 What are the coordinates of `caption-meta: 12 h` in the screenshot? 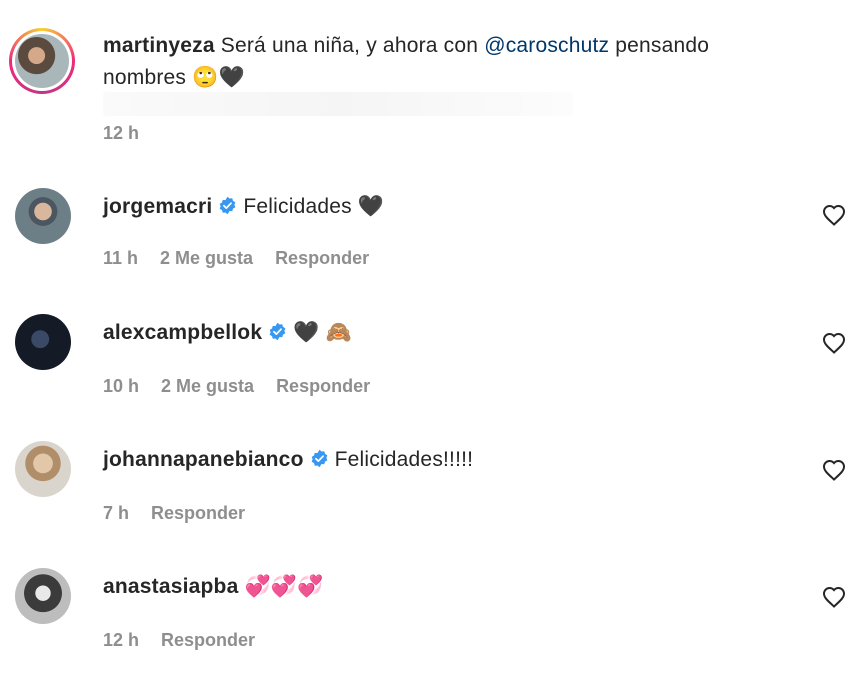 It's located at (121, 133).